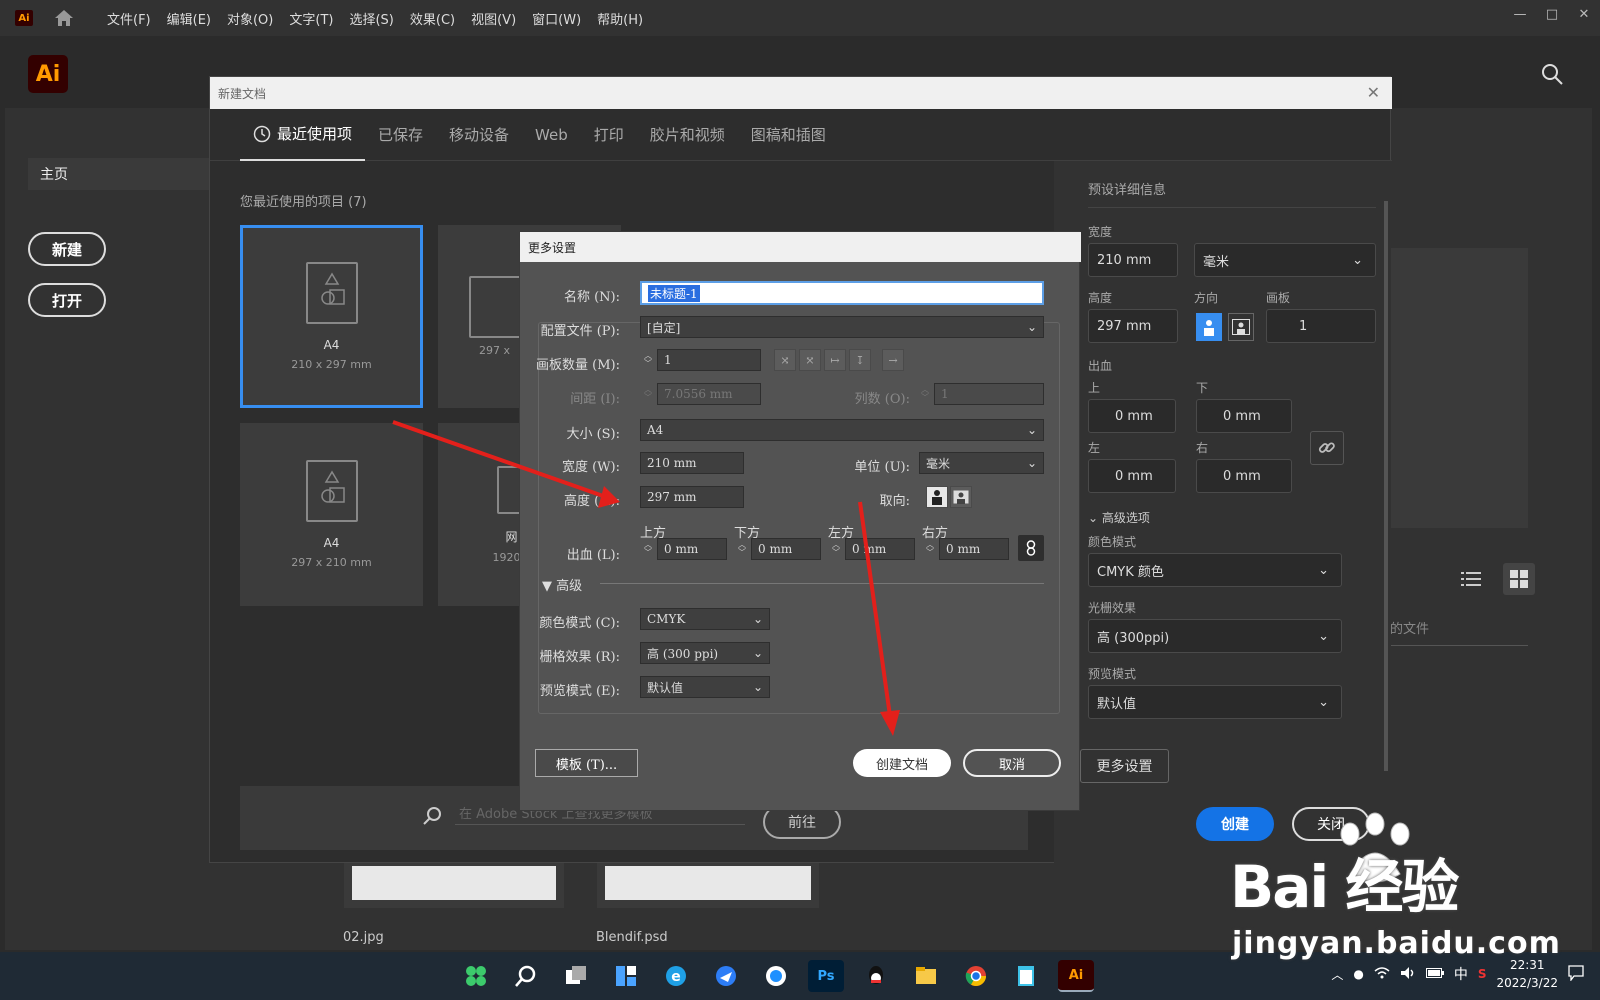  What do you see at coordinates (1215, 570) in the screenshot?
I see `color-mode-select: CMYK 颜色 ⌄` at bounding box center [1215, 570].